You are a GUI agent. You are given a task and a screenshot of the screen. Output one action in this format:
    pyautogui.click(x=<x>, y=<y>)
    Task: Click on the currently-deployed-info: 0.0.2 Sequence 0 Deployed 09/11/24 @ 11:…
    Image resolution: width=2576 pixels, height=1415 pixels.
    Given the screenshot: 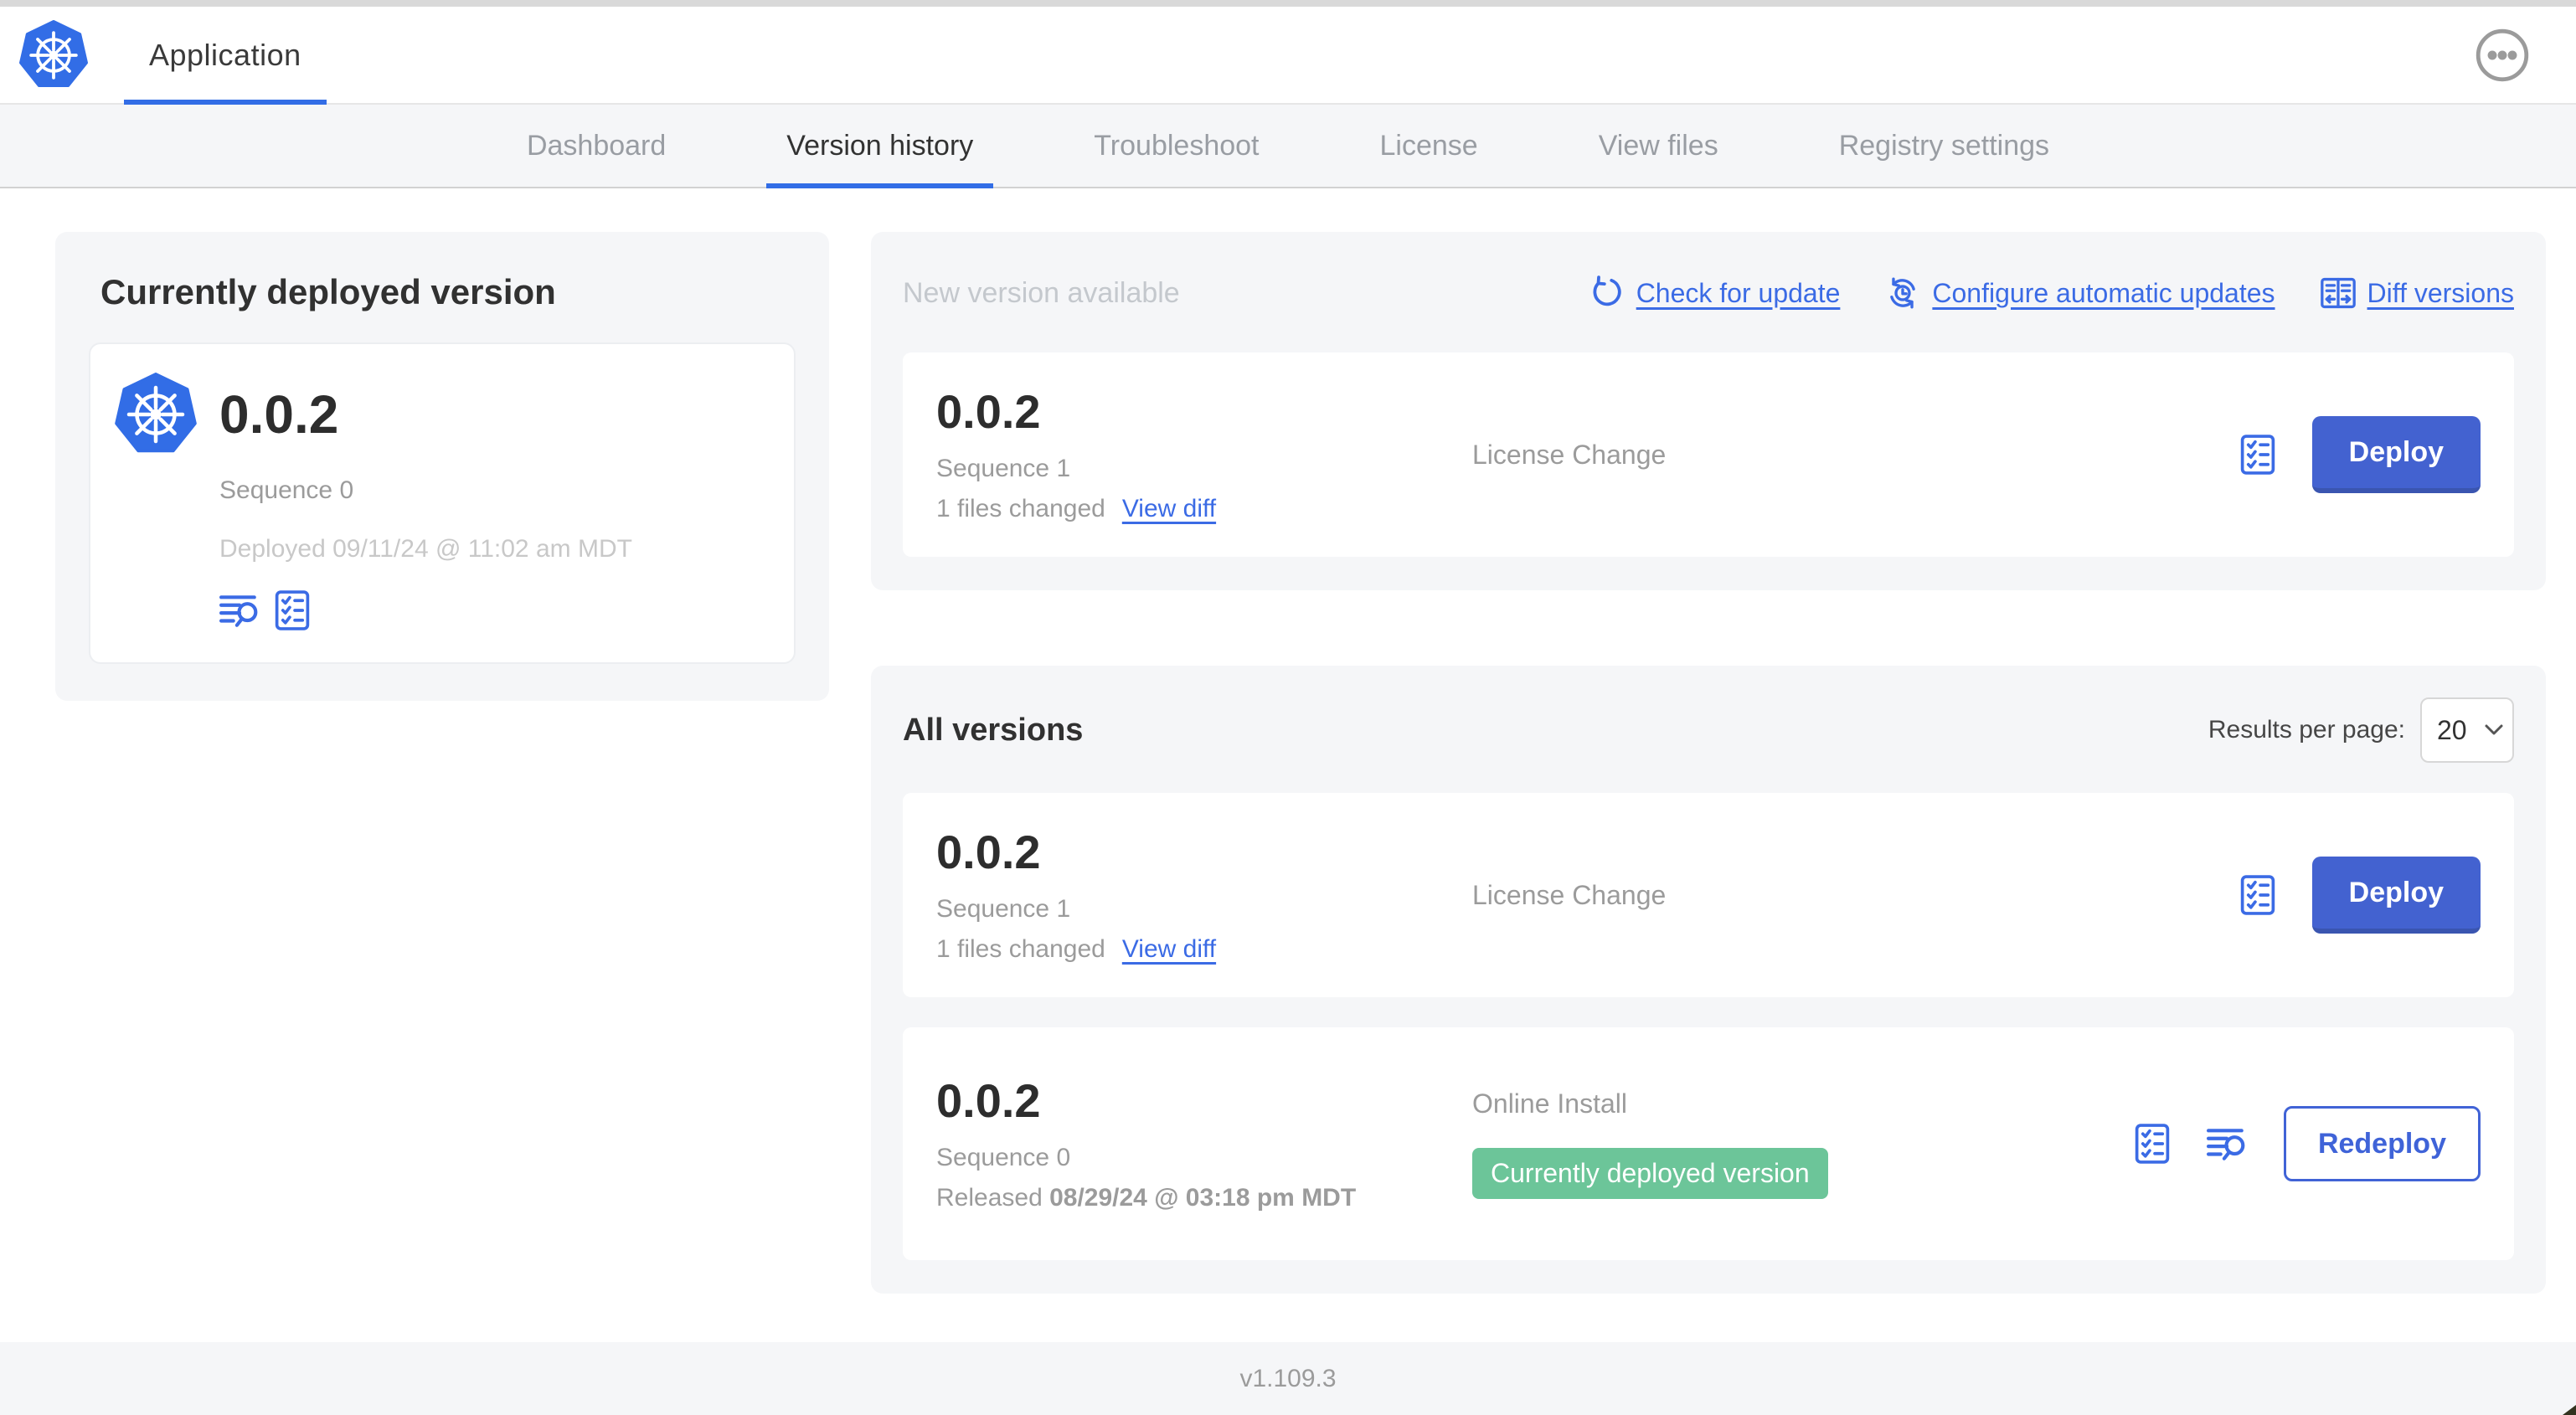 What is the action you would take?
    pyautogui.click(x=425, y=501)
    